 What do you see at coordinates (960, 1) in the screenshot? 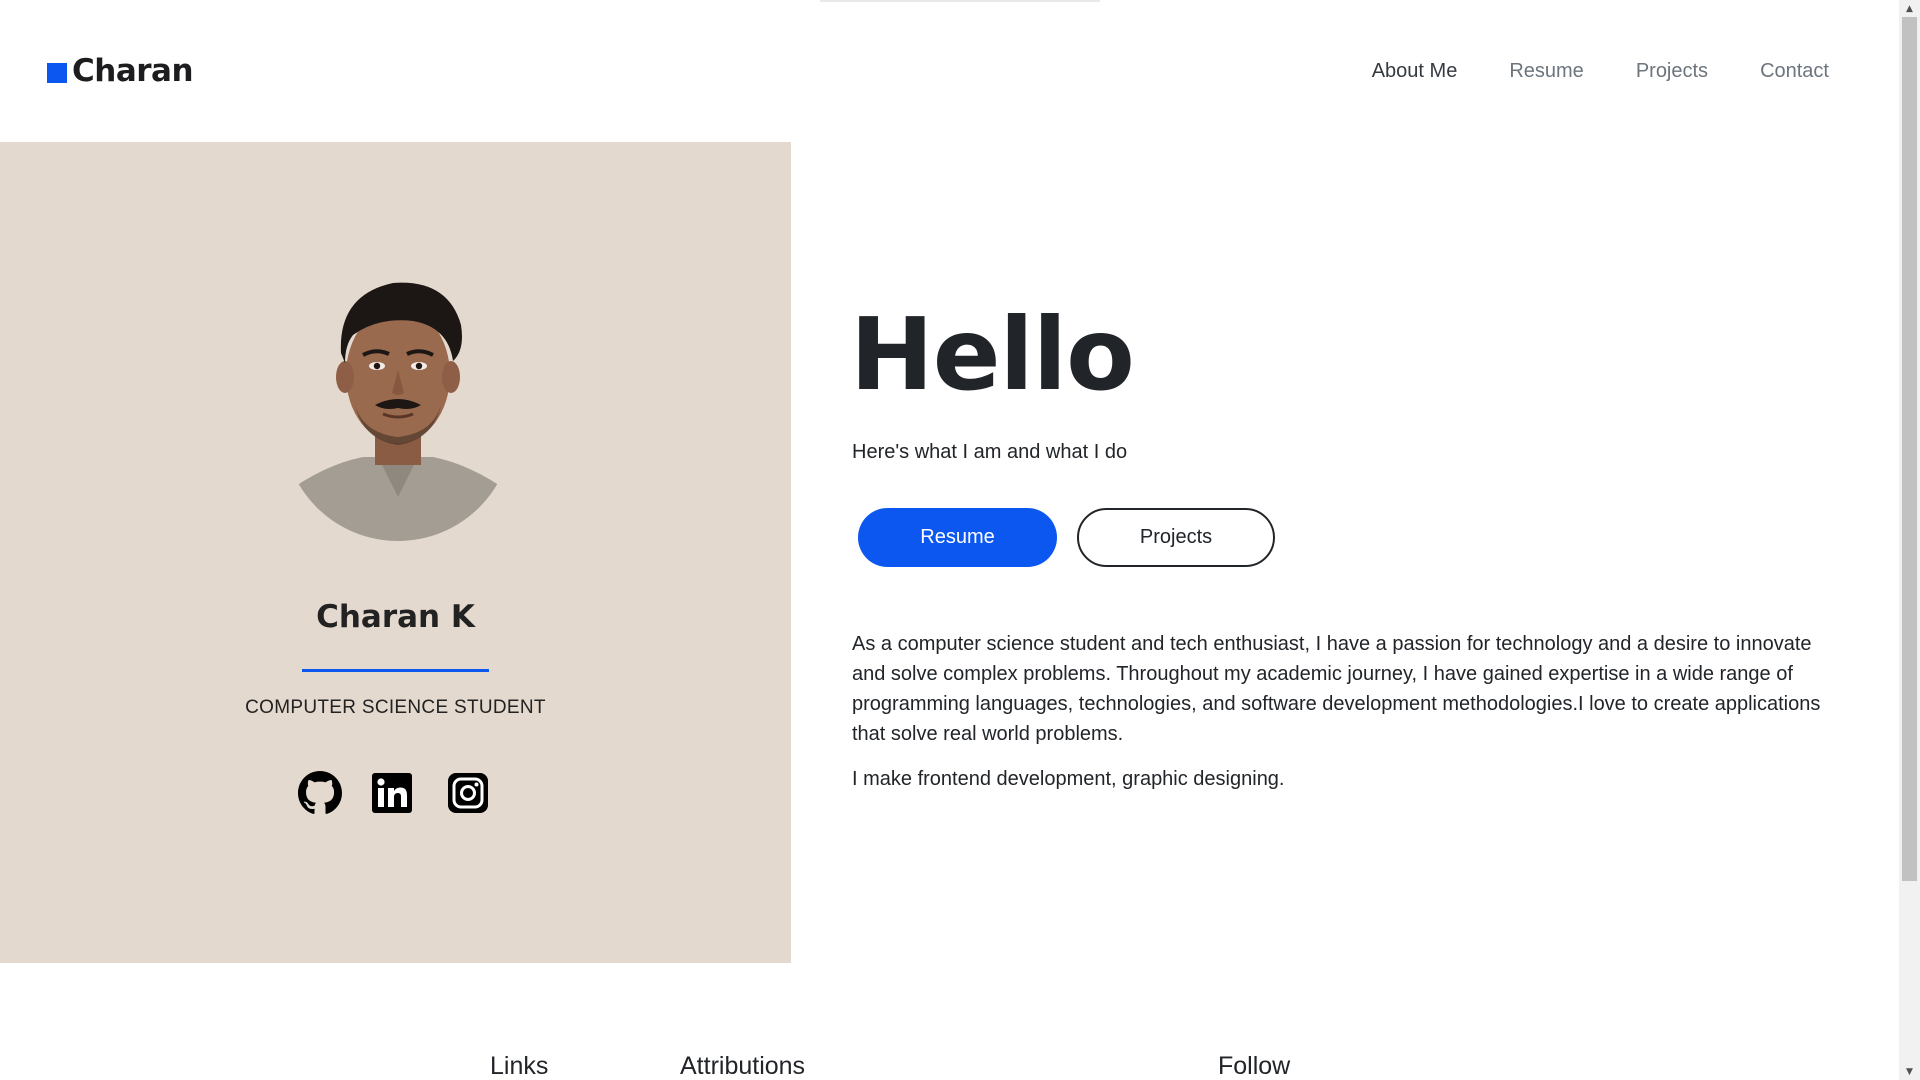
I see `topbar-shadow` at bounding box center [960, 1].